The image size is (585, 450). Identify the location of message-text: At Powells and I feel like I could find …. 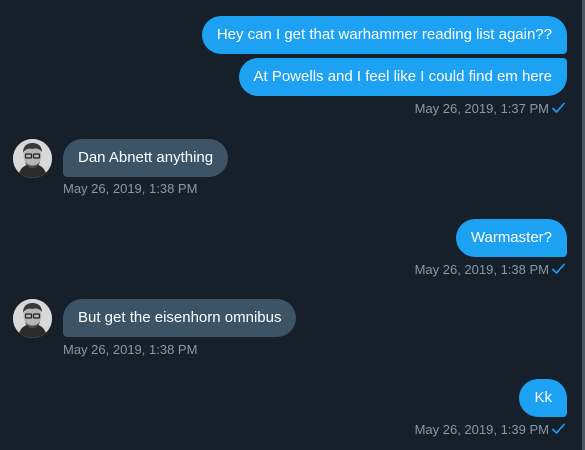
(403, 76).